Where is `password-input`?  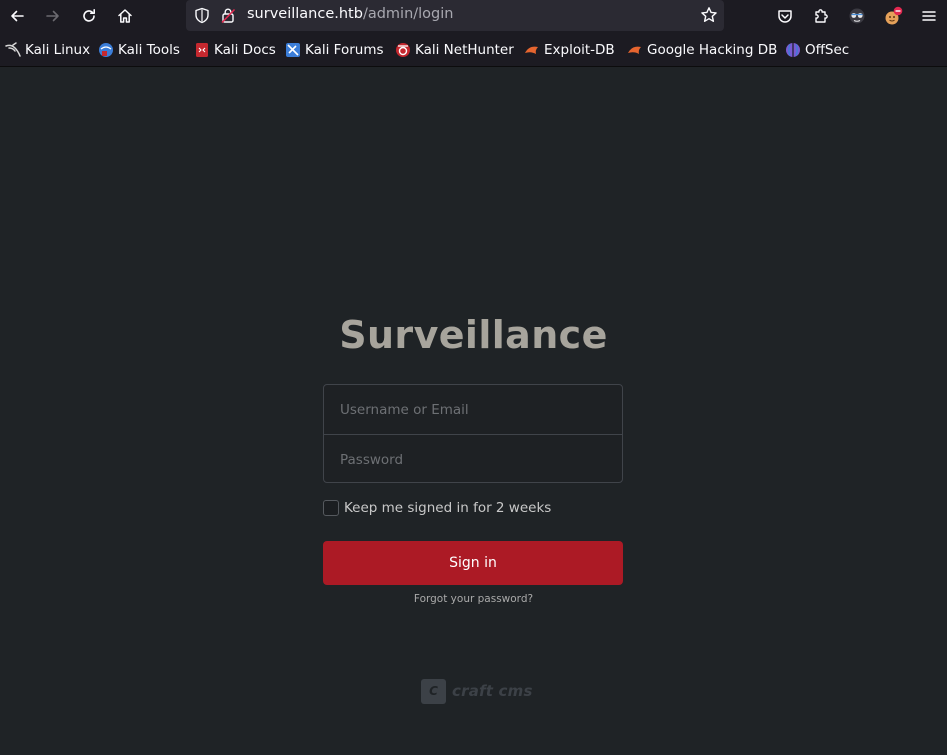 password-input is located at coordinates (473, 459).